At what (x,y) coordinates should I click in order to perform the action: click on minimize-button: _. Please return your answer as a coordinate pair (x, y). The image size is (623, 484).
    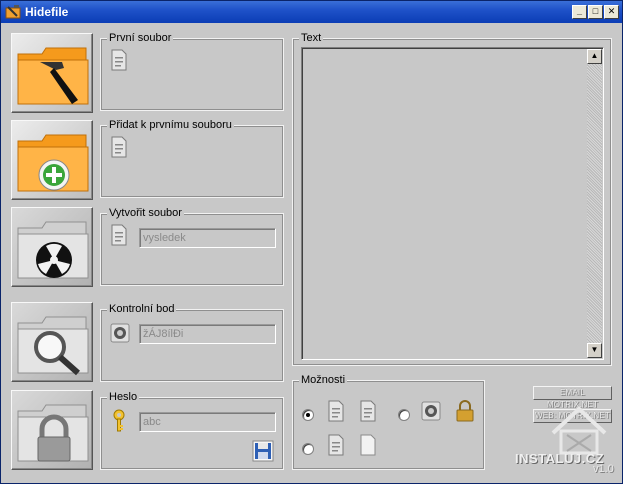
    Looking at the image, I should click on (579, 12).